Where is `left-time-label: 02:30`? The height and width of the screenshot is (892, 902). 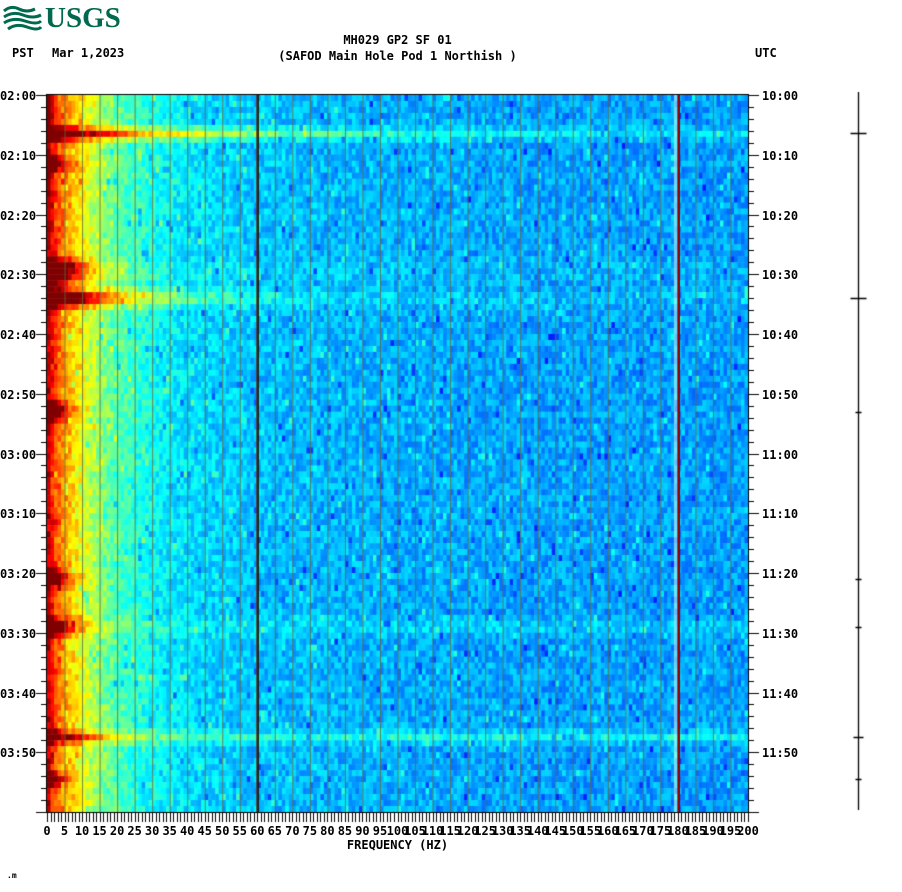 left-time-label: 02:30 is located at coordinates (18, 275).